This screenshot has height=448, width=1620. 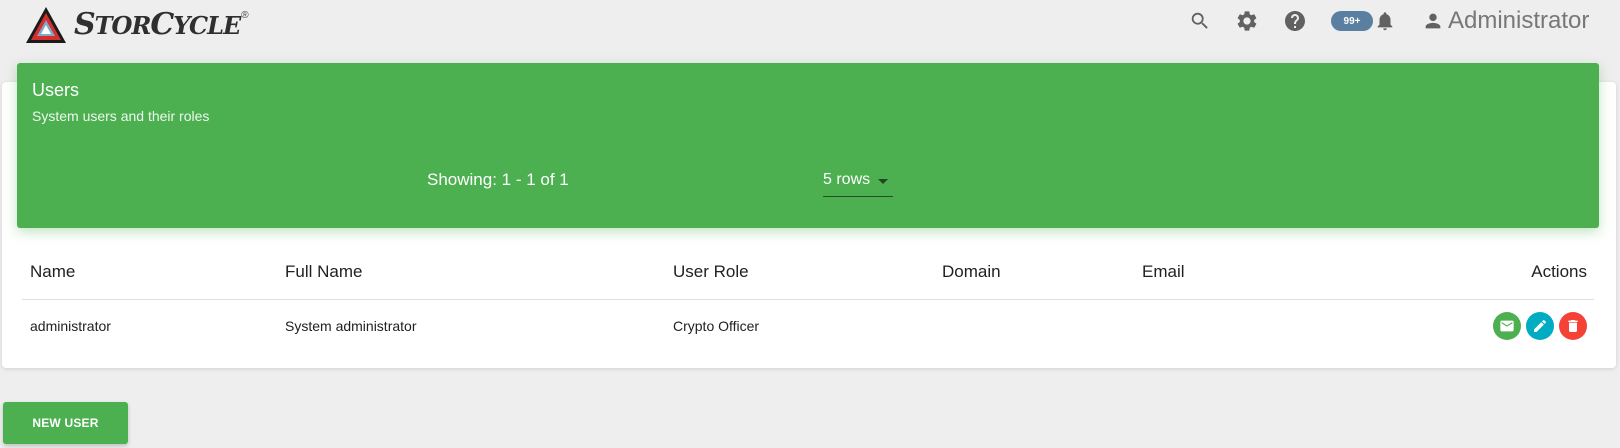 I want to click on registered-mark: ®, so click(x=245, y=15).